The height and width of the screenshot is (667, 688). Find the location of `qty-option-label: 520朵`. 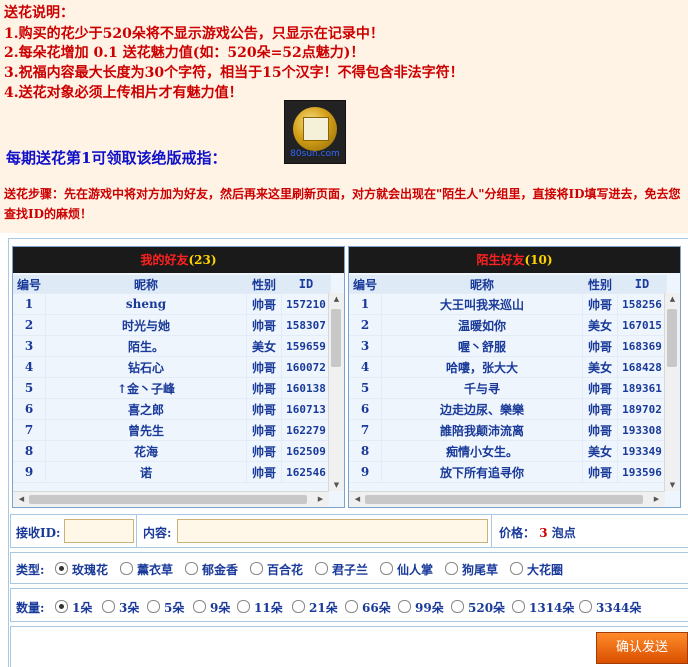

qty-option-label: 520朵 is located at coordinates (487, 608).